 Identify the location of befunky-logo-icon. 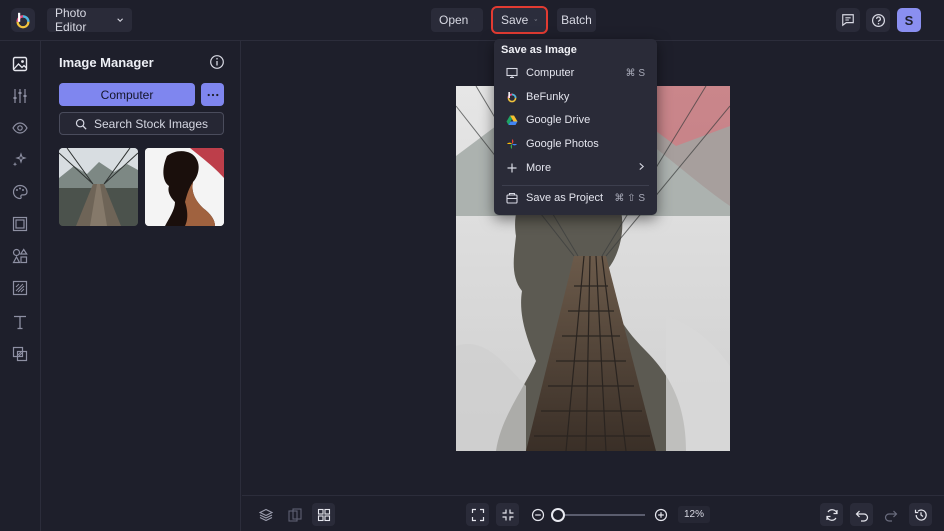
(23, 20).